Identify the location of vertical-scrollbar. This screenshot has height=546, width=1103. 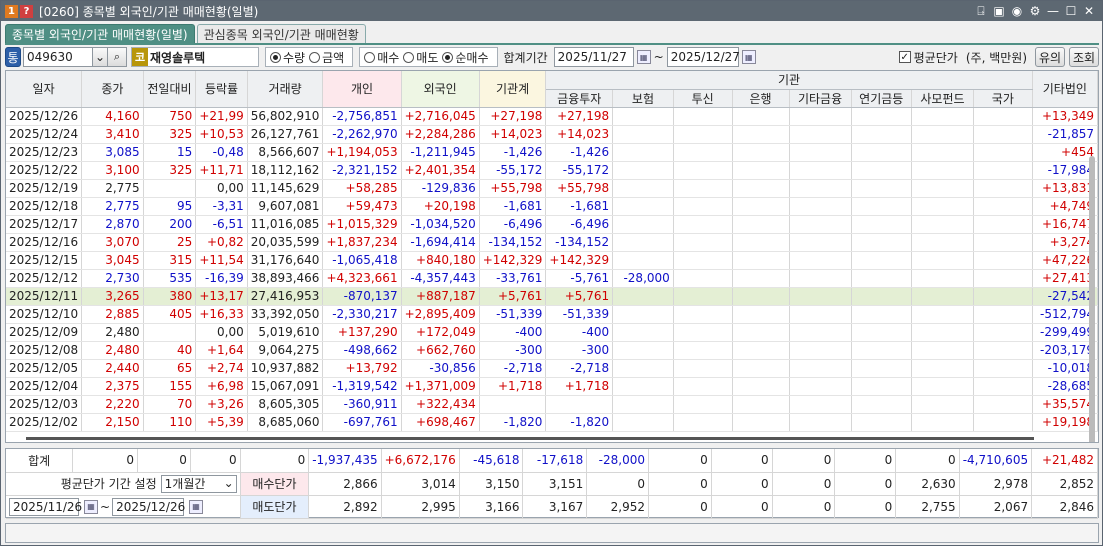
(1092, 299).